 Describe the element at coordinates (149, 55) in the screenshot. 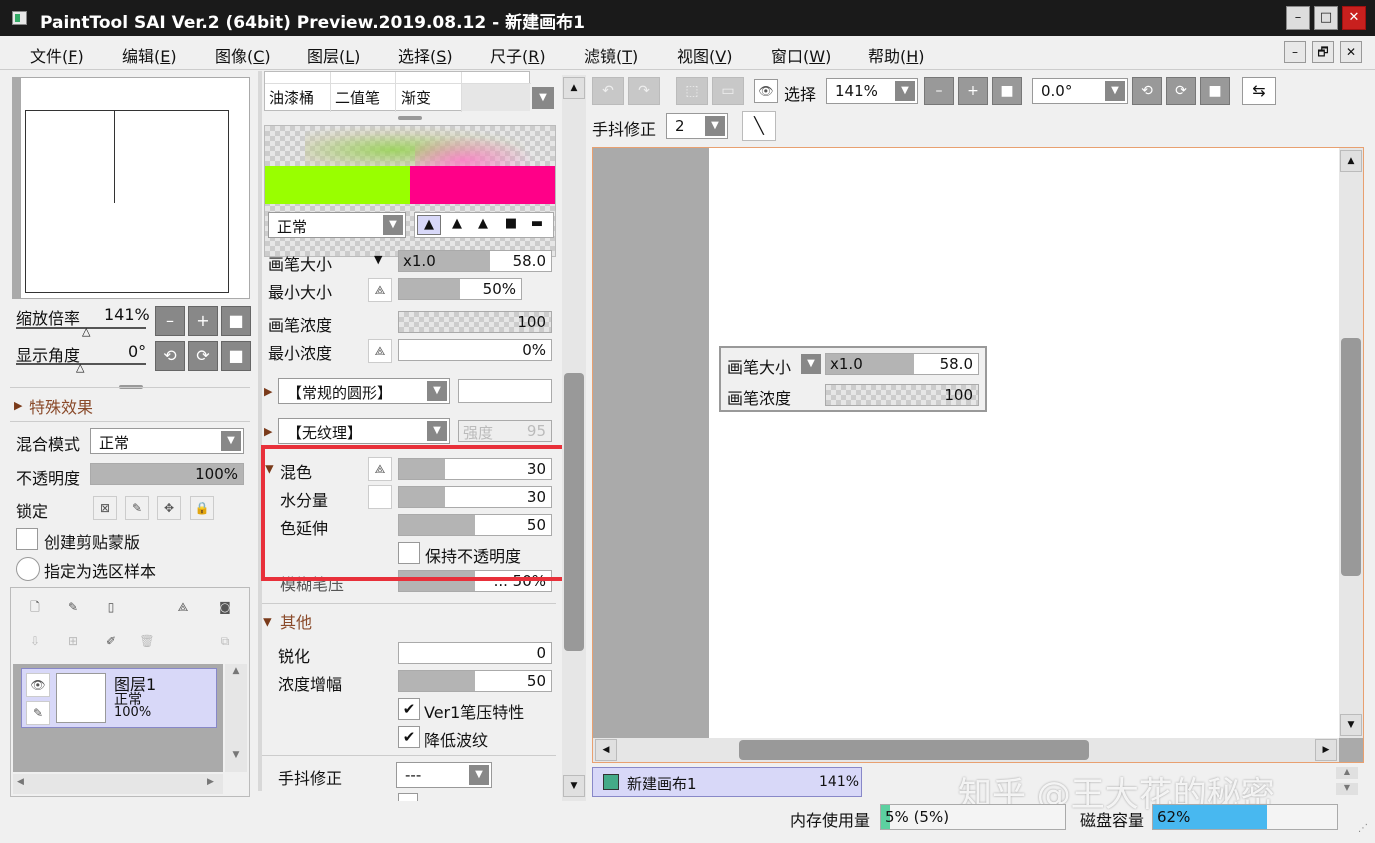

I see `menu-edit: 编辑(E)` at that location.